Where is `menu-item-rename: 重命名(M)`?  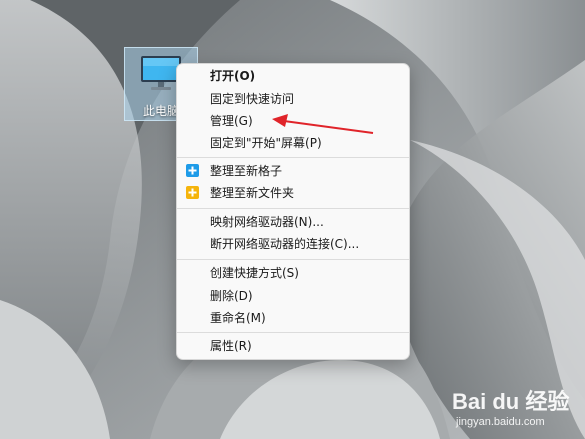
menu-item-rename: 重命名(M) is located at coordinates (293, 318).